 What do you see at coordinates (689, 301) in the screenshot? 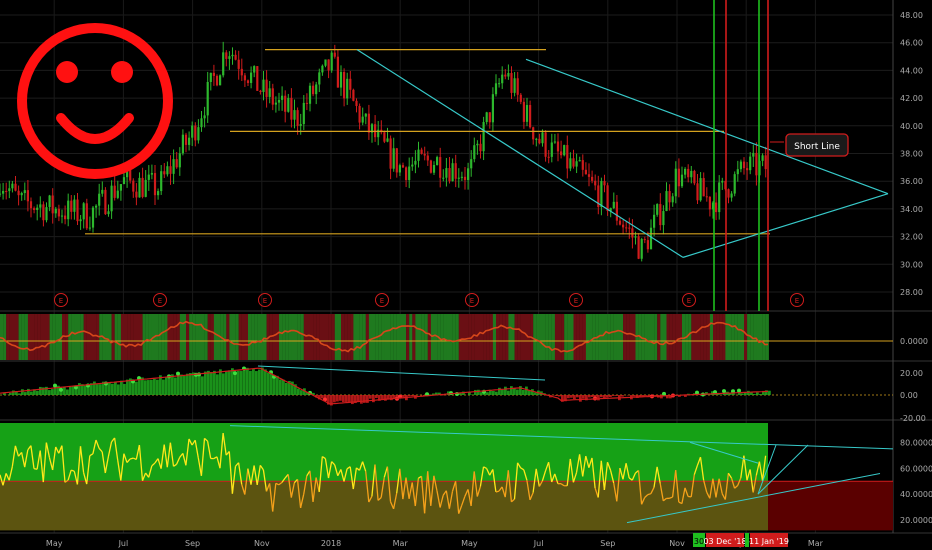
I see `earnings-marker-label: E` at bounding box center [689, 301].